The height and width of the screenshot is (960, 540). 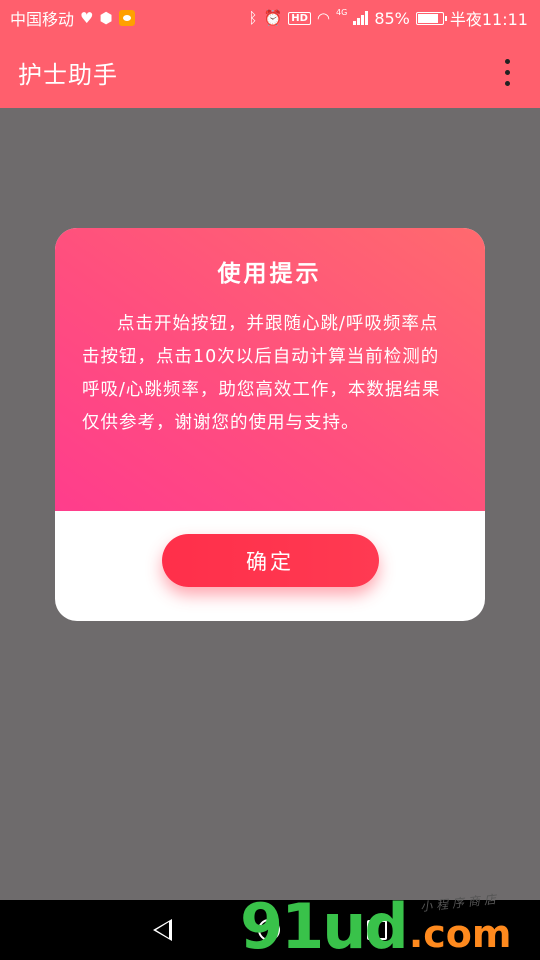 I want to click on status-left: 中国移动 ♥ ⬢, so click(x=72, y=18).